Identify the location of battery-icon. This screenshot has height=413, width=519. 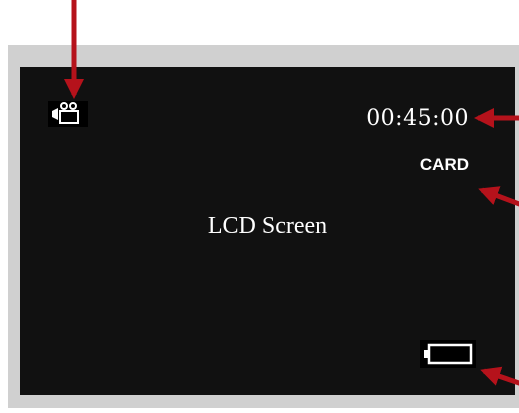
(448, 354).